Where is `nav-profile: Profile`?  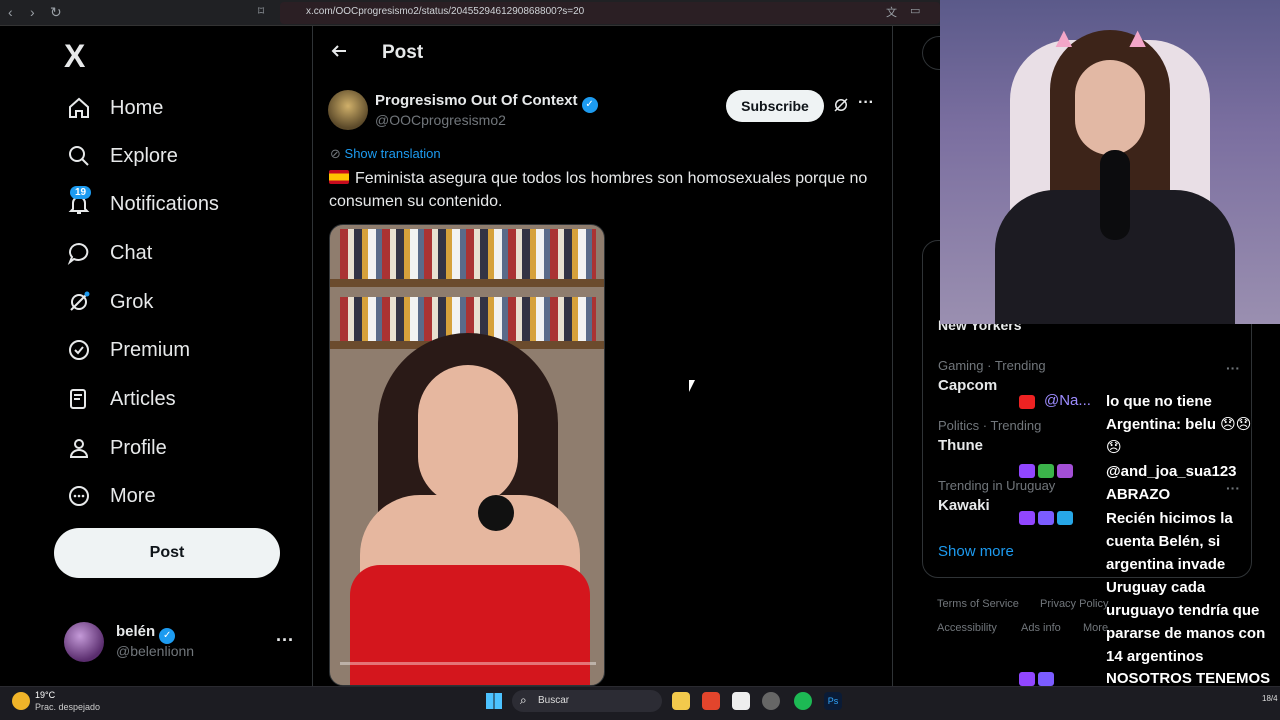
nav-profile: Profile is located at coordinates (116, 448).